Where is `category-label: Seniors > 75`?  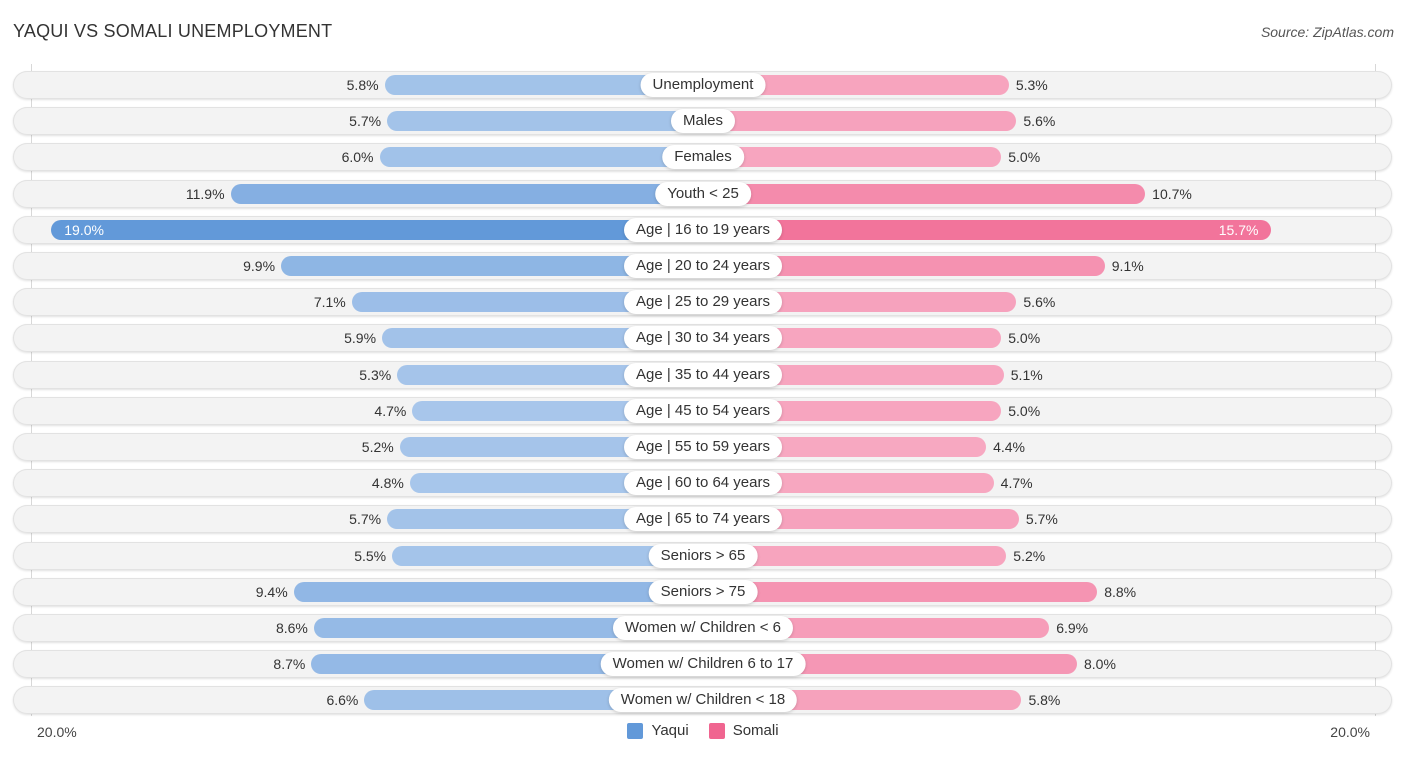 category-label: Seniors > 75 is located at coordinates (703, 591).